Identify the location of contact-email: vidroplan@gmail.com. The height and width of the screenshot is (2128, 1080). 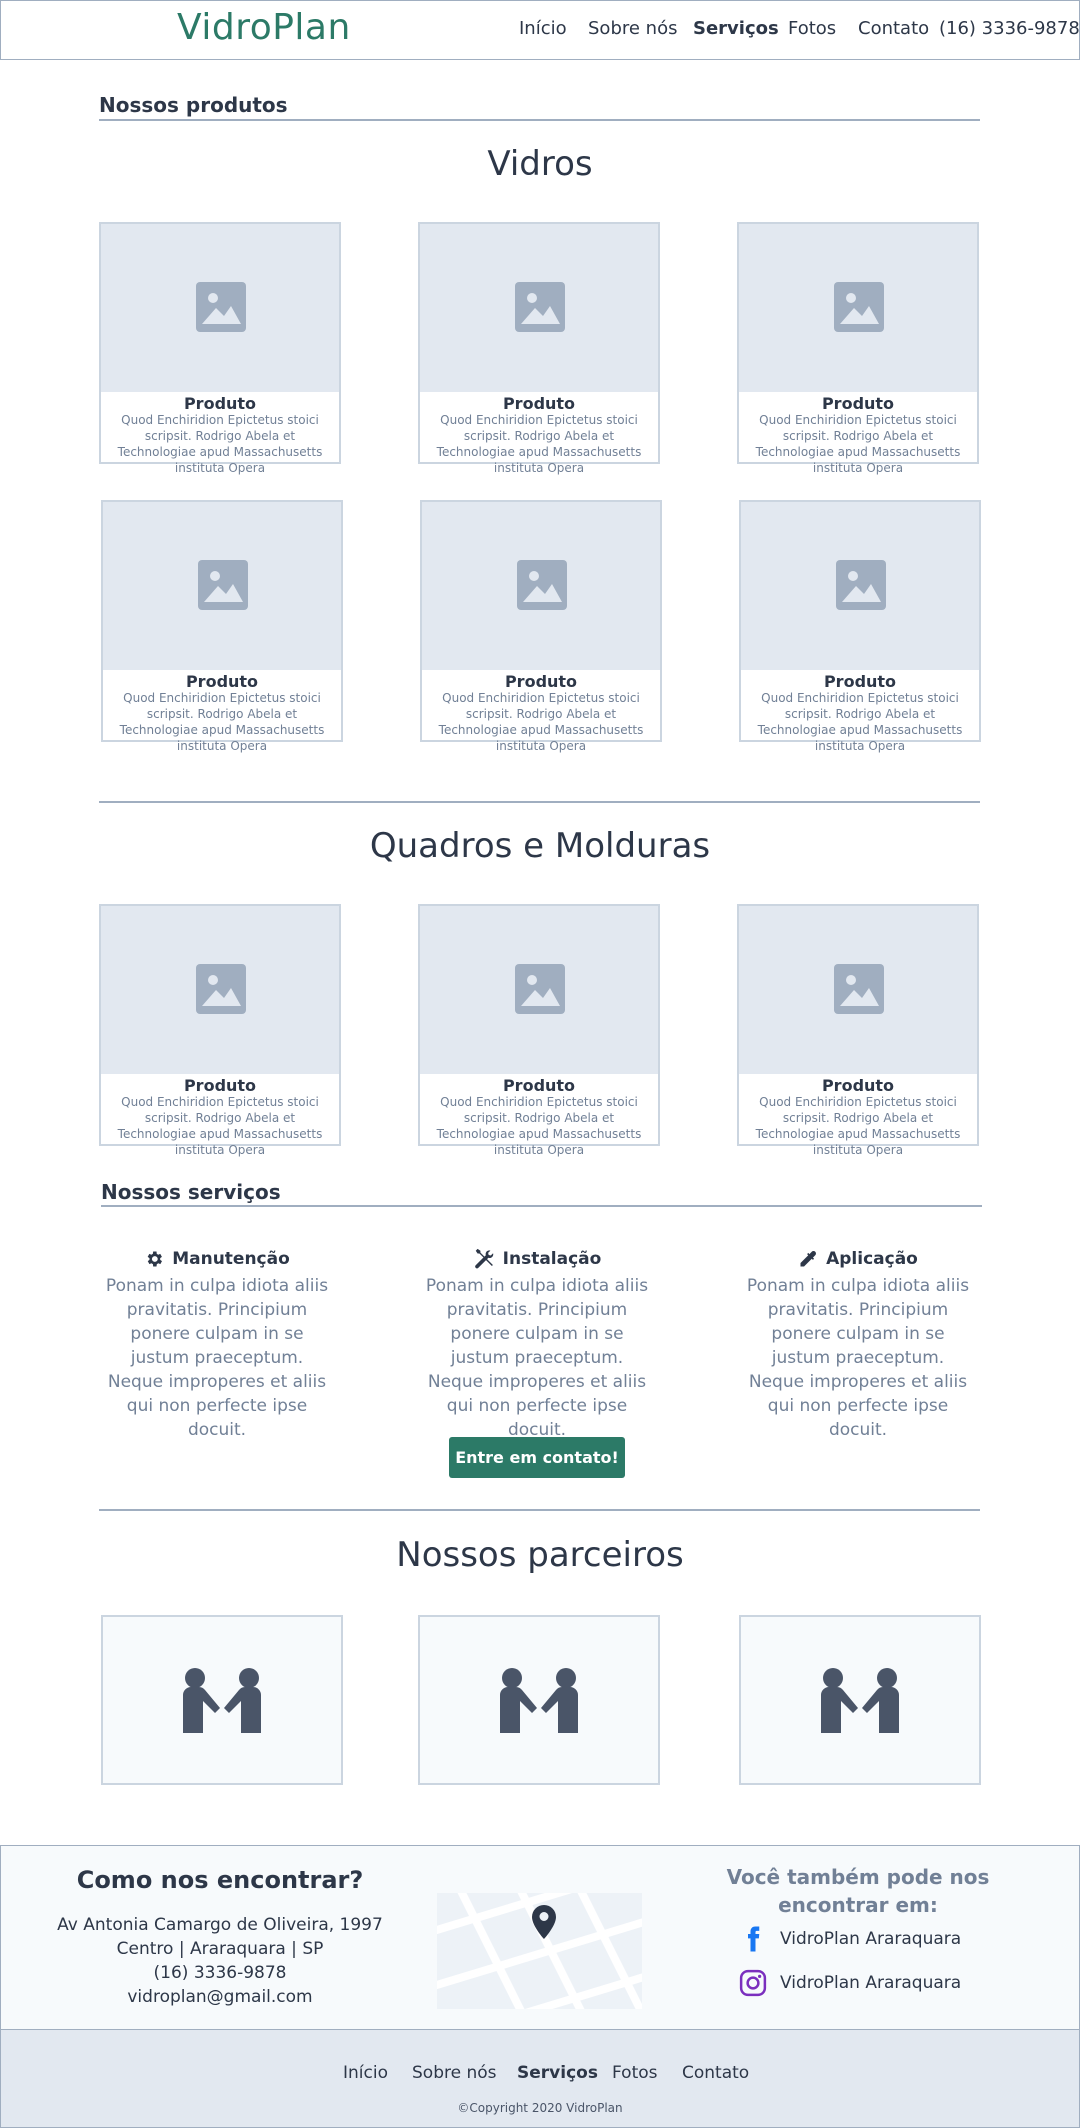
(220, 1997).